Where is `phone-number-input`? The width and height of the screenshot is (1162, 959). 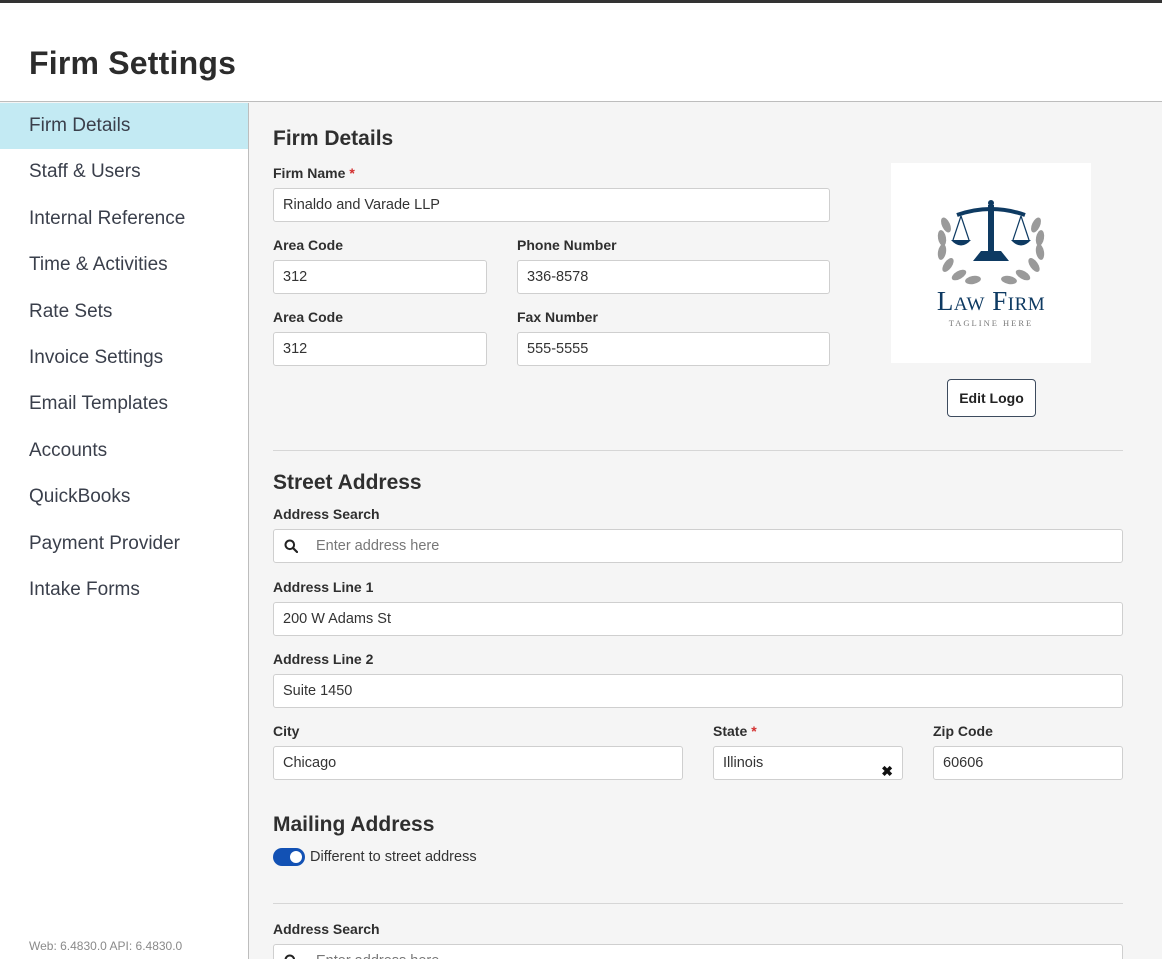 phone-number-input is located at coordinates (673, 277).